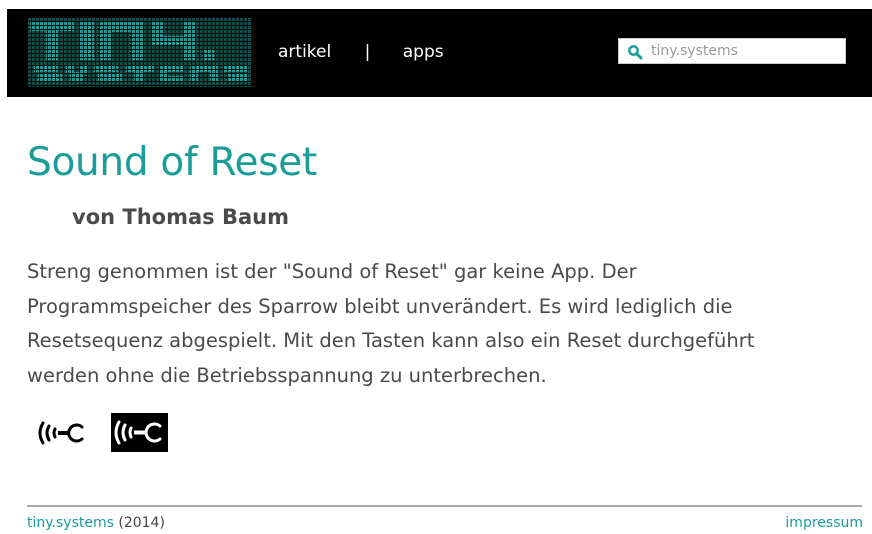 The width and height of the screenshot is (872, 534). I want to click on sound-reset-icon, so click(61, 433).